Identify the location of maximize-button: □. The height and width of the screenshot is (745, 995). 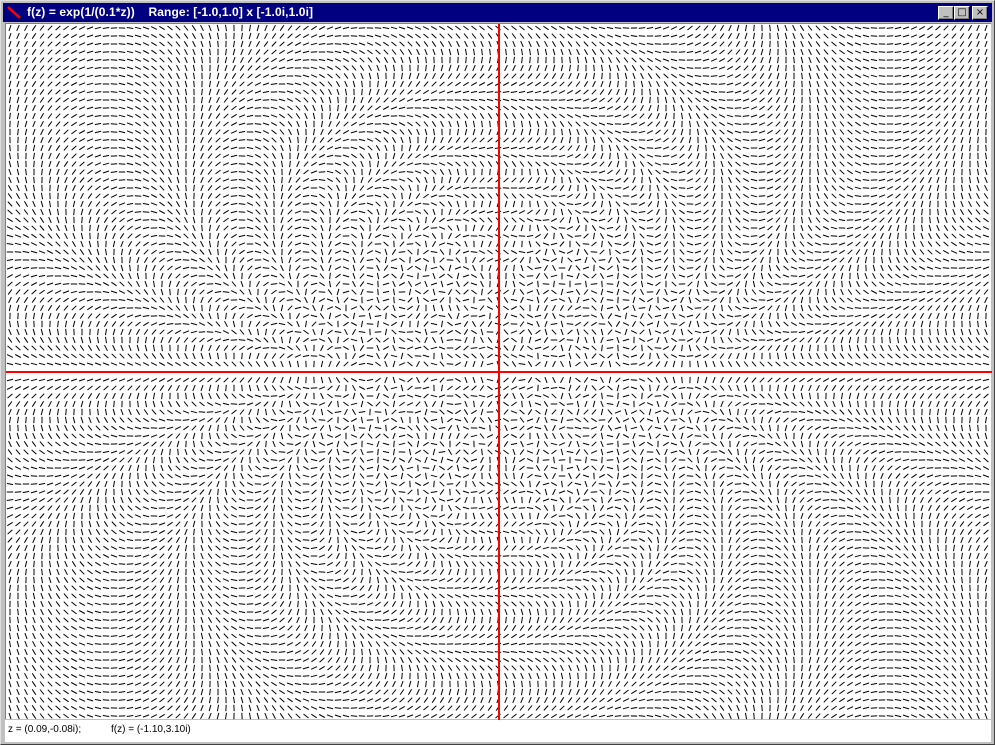
(962, 13).